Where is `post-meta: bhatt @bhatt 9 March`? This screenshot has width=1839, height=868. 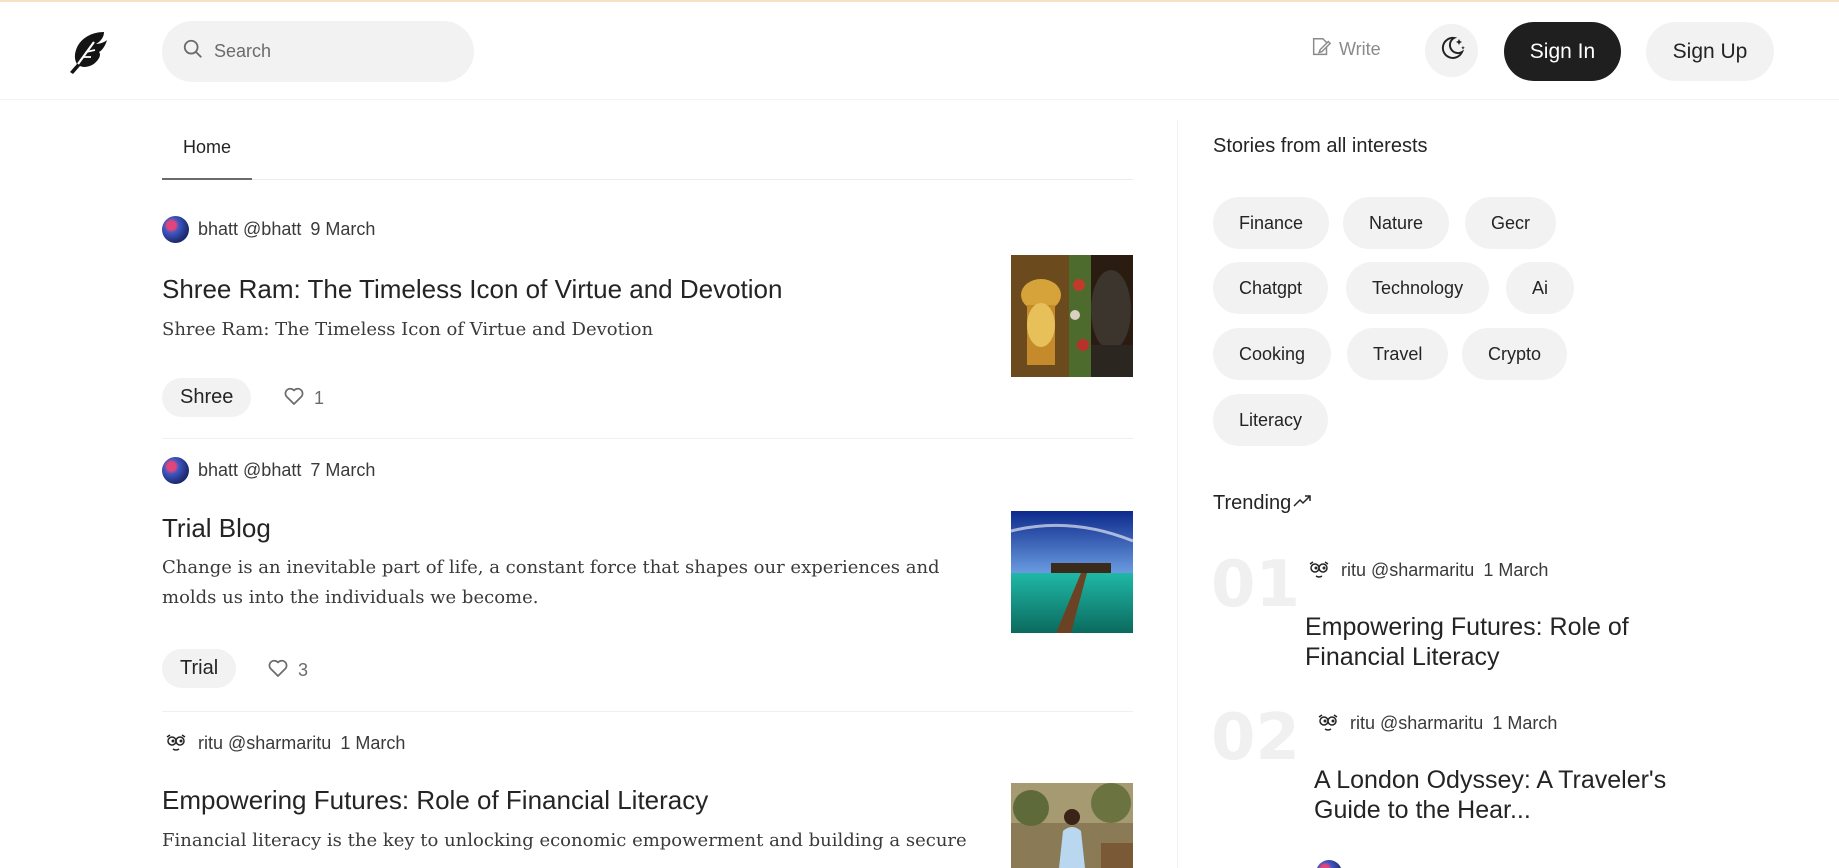 post-meta: bhatt @bhatt 9 March is located at coordinates (268, 229).